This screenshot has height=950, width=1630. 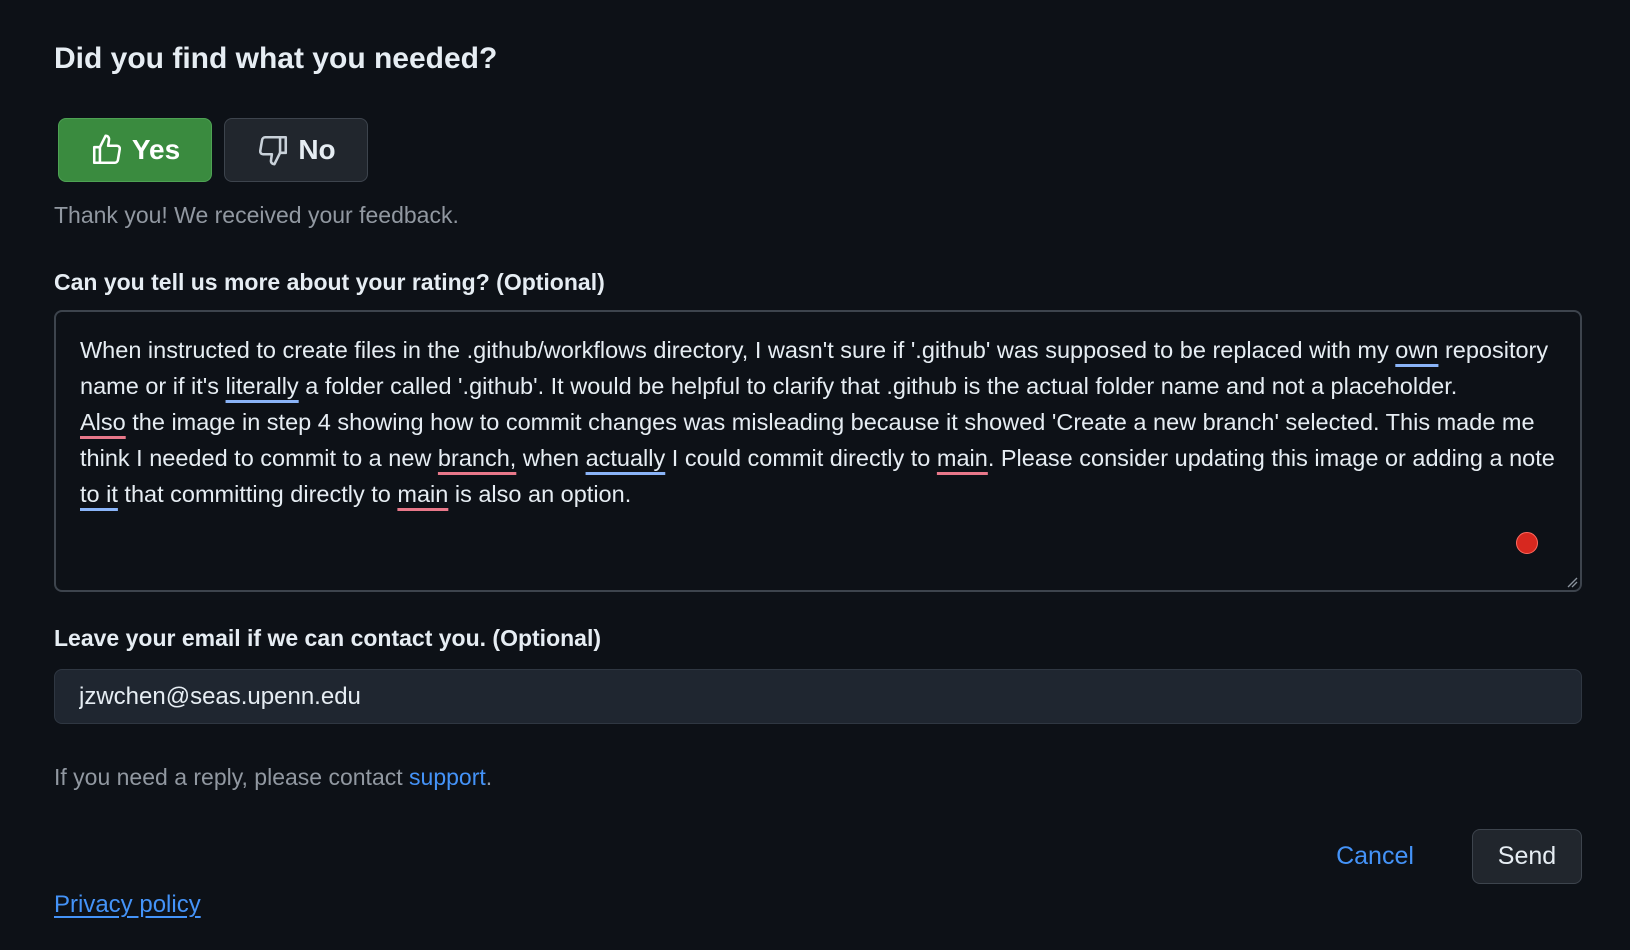 I want to click on flagged-word: actually, so click(x=625, y=458).